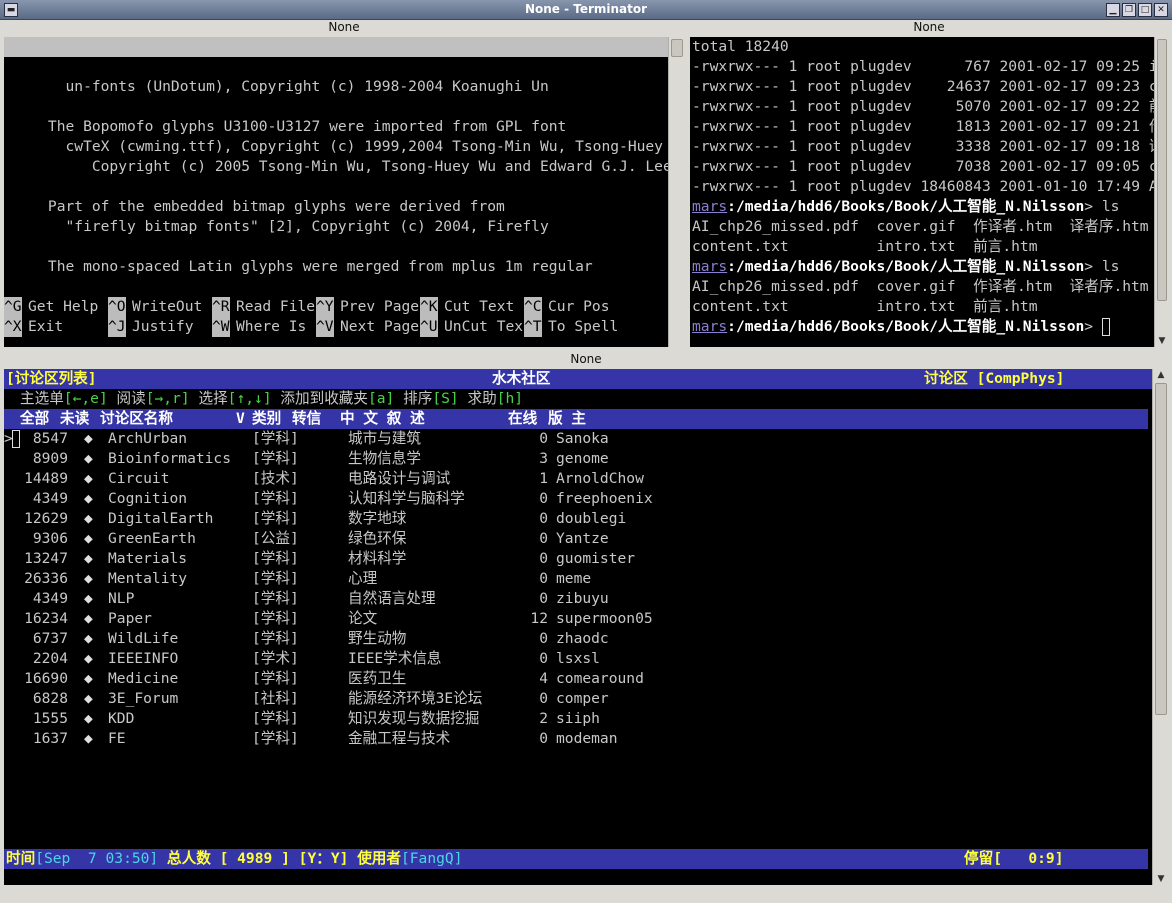  Describe the element at coordinates (271, 326) in the screenshot. I see `nano-shortcut-label: Where Is` at that location.